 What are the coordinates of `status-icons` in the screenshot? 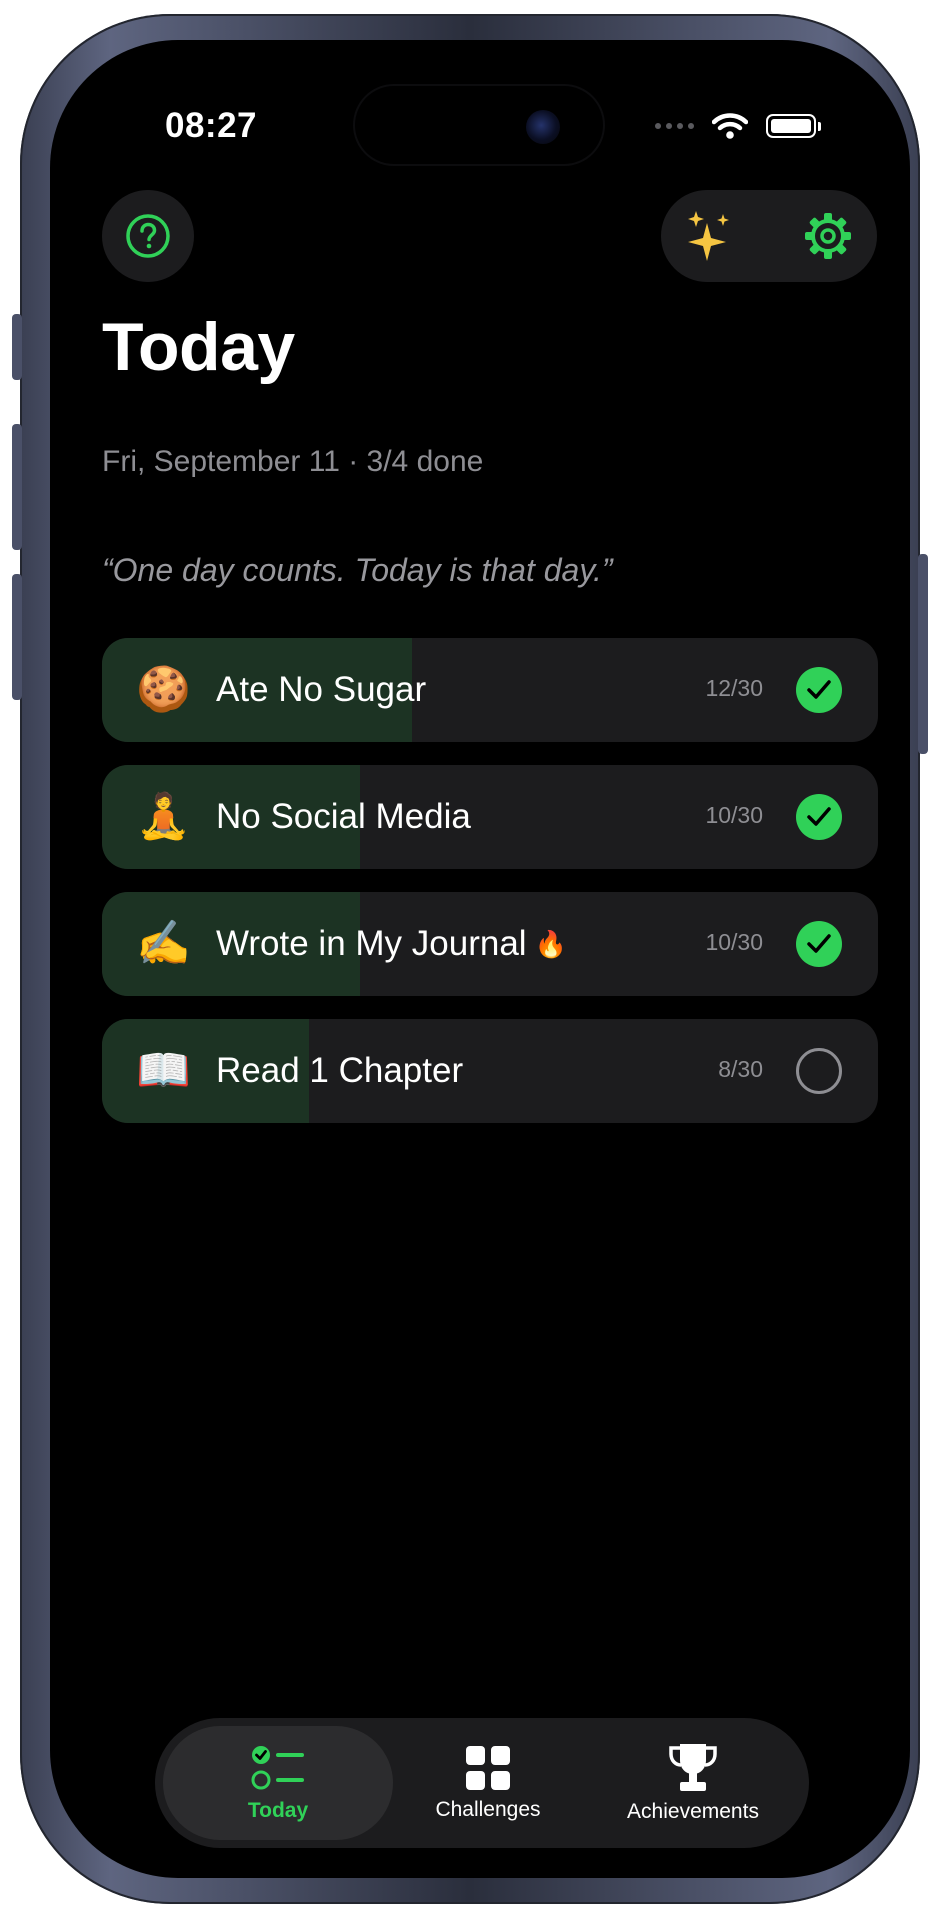 It's located at (738, 126).